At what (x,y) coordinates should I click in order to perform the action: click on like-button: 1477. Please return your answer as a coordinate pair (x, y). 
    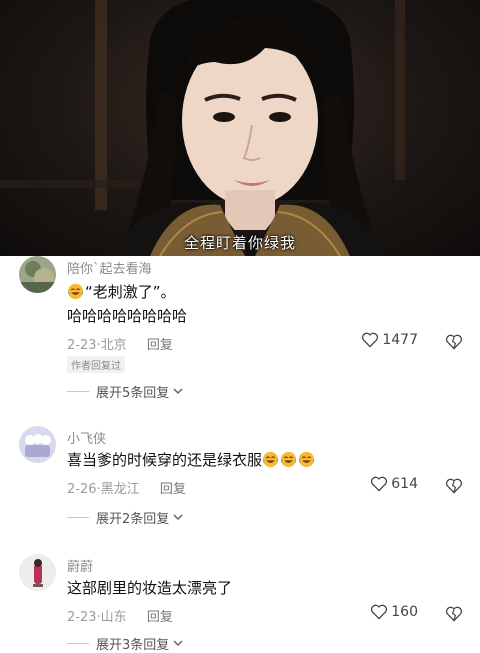
    Looking at the image, I should click on (389, 340).